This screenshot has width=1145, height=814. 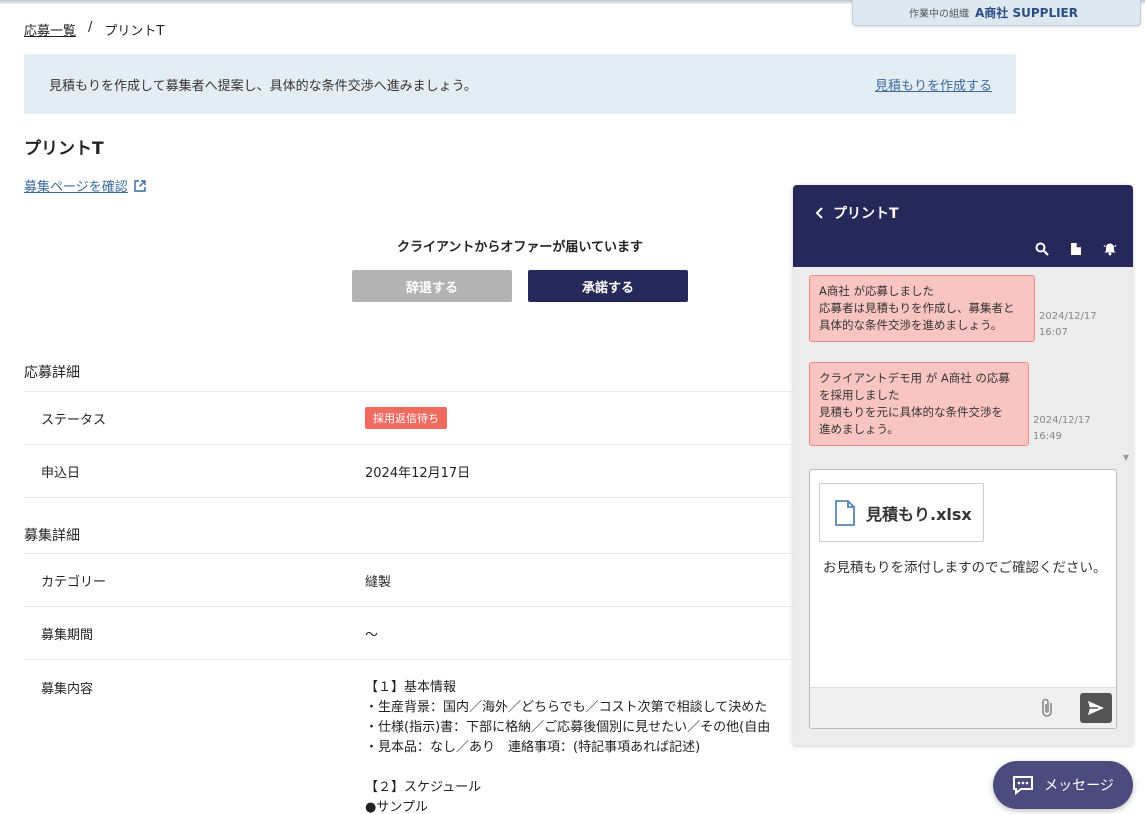 What do you see at coordinates (1110, 249) in the screenshot?
I see `bell-icon` at bounding box center [1110, 249].